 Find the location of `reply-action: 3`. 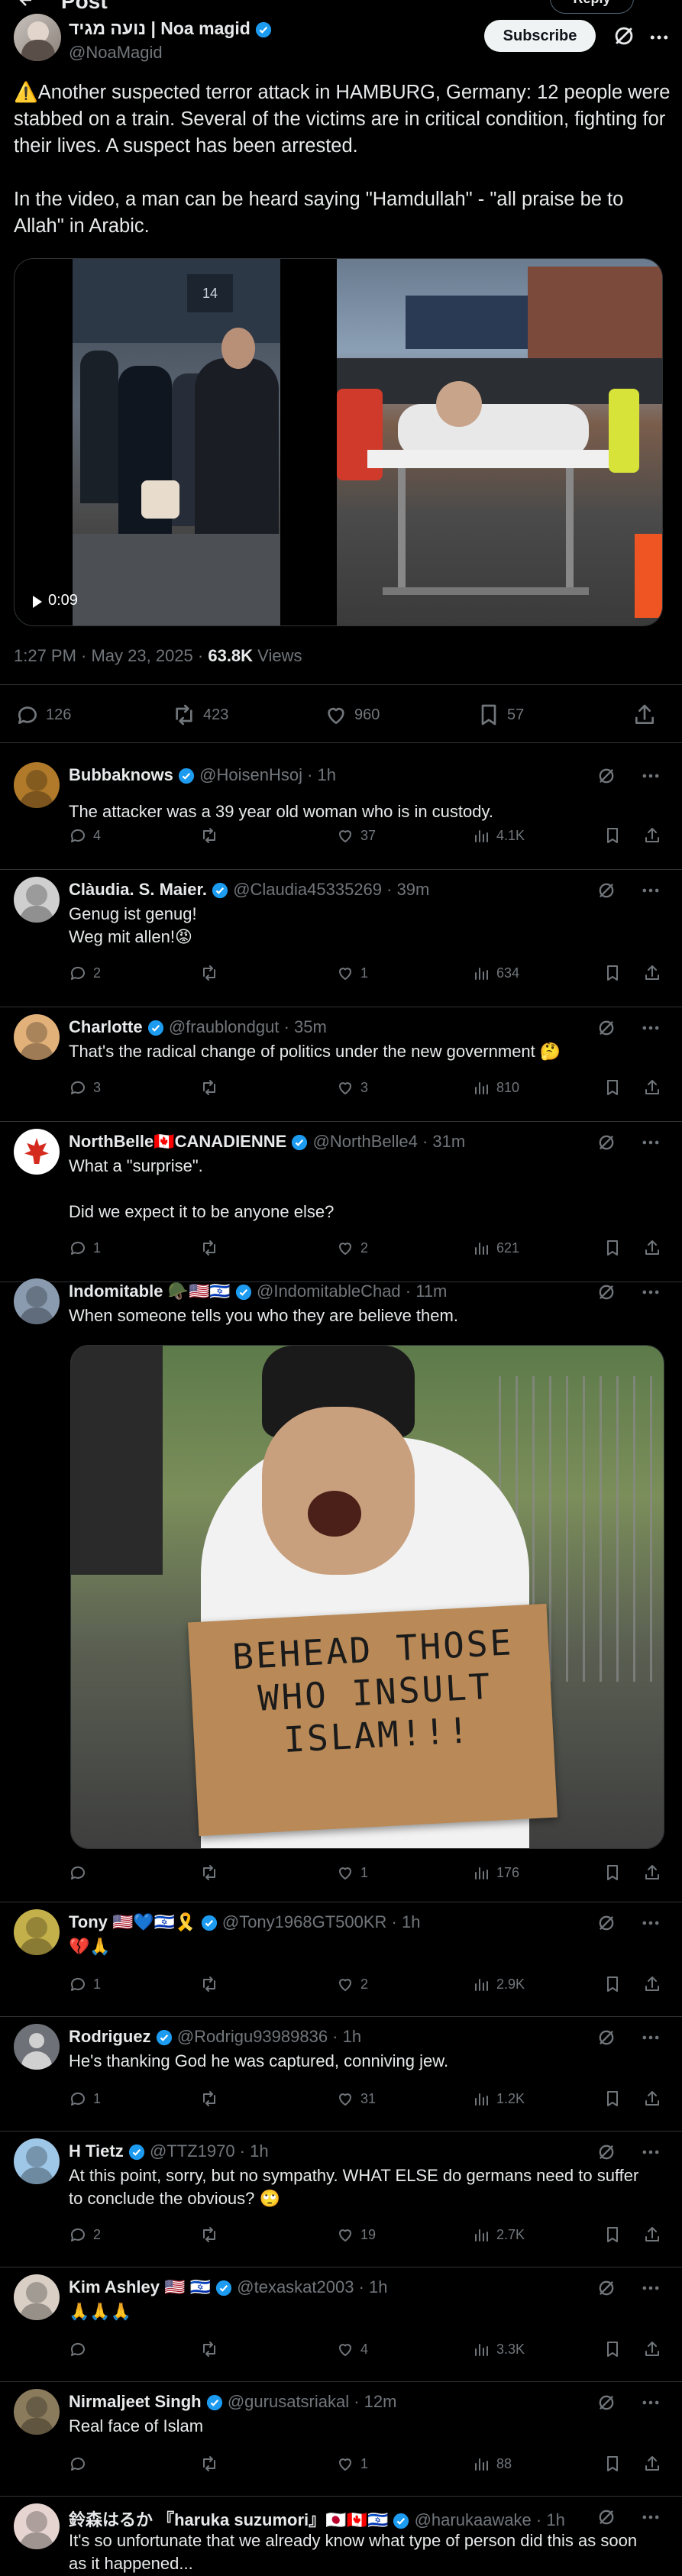

reply-action: 3 is located at coordinates (85, 1087).